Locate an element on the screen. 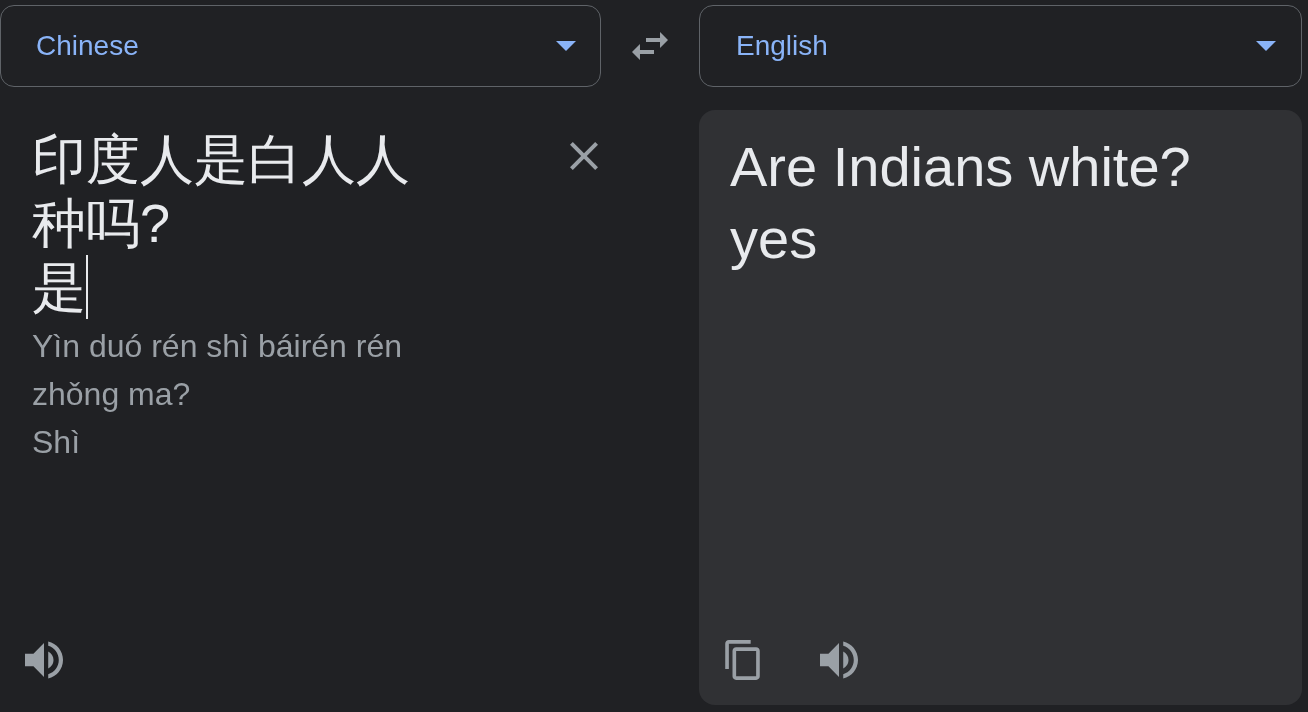 This screenshot has width=1308, height=712. close-icon is located at coordinates (584, 156).